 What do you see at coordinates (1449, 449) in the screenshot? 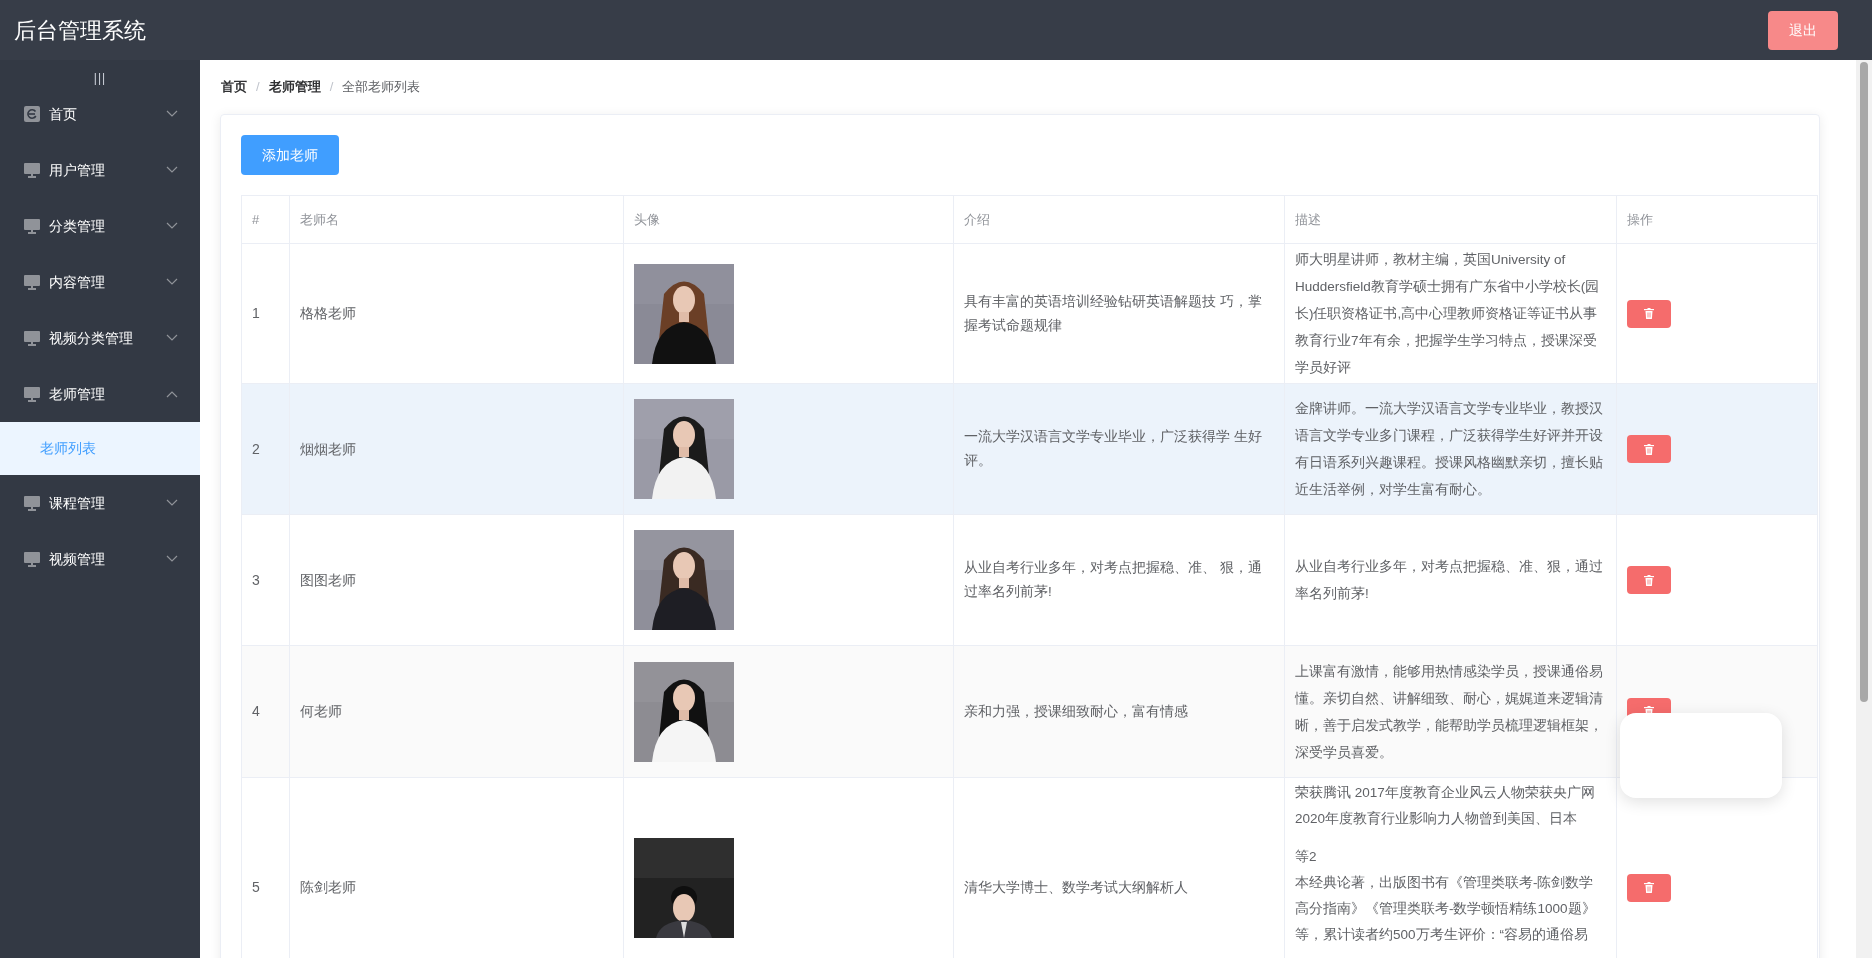
I see `table-cell-text: 金牌讲师。一流大学汉语言文学专业毕业，教授汉语言文学专业多门课程，广泛获得学生好评并开设有日语系列兴趣课程。授课风格幽默亲切，擅长贴近生活举例，对学生富有耐心。` at bounding box center [1449, 449].